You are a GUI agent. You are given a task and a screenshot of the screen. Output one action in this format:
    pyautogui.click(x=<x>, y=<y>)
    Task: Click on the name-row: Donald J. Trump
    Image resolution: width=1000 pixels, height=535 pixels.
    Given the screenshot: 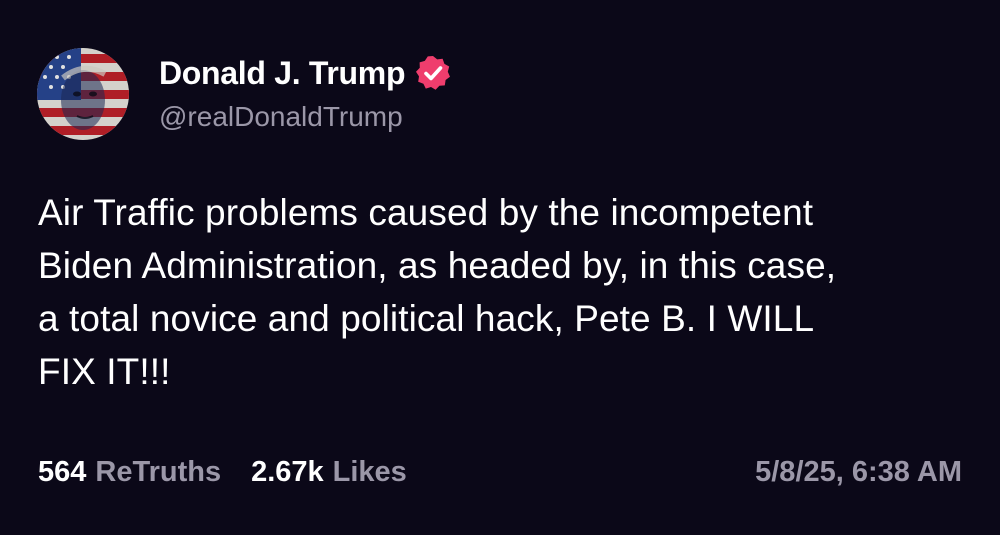 What is the action you would take?
    pyautogui.click(x=305, y=73)
    